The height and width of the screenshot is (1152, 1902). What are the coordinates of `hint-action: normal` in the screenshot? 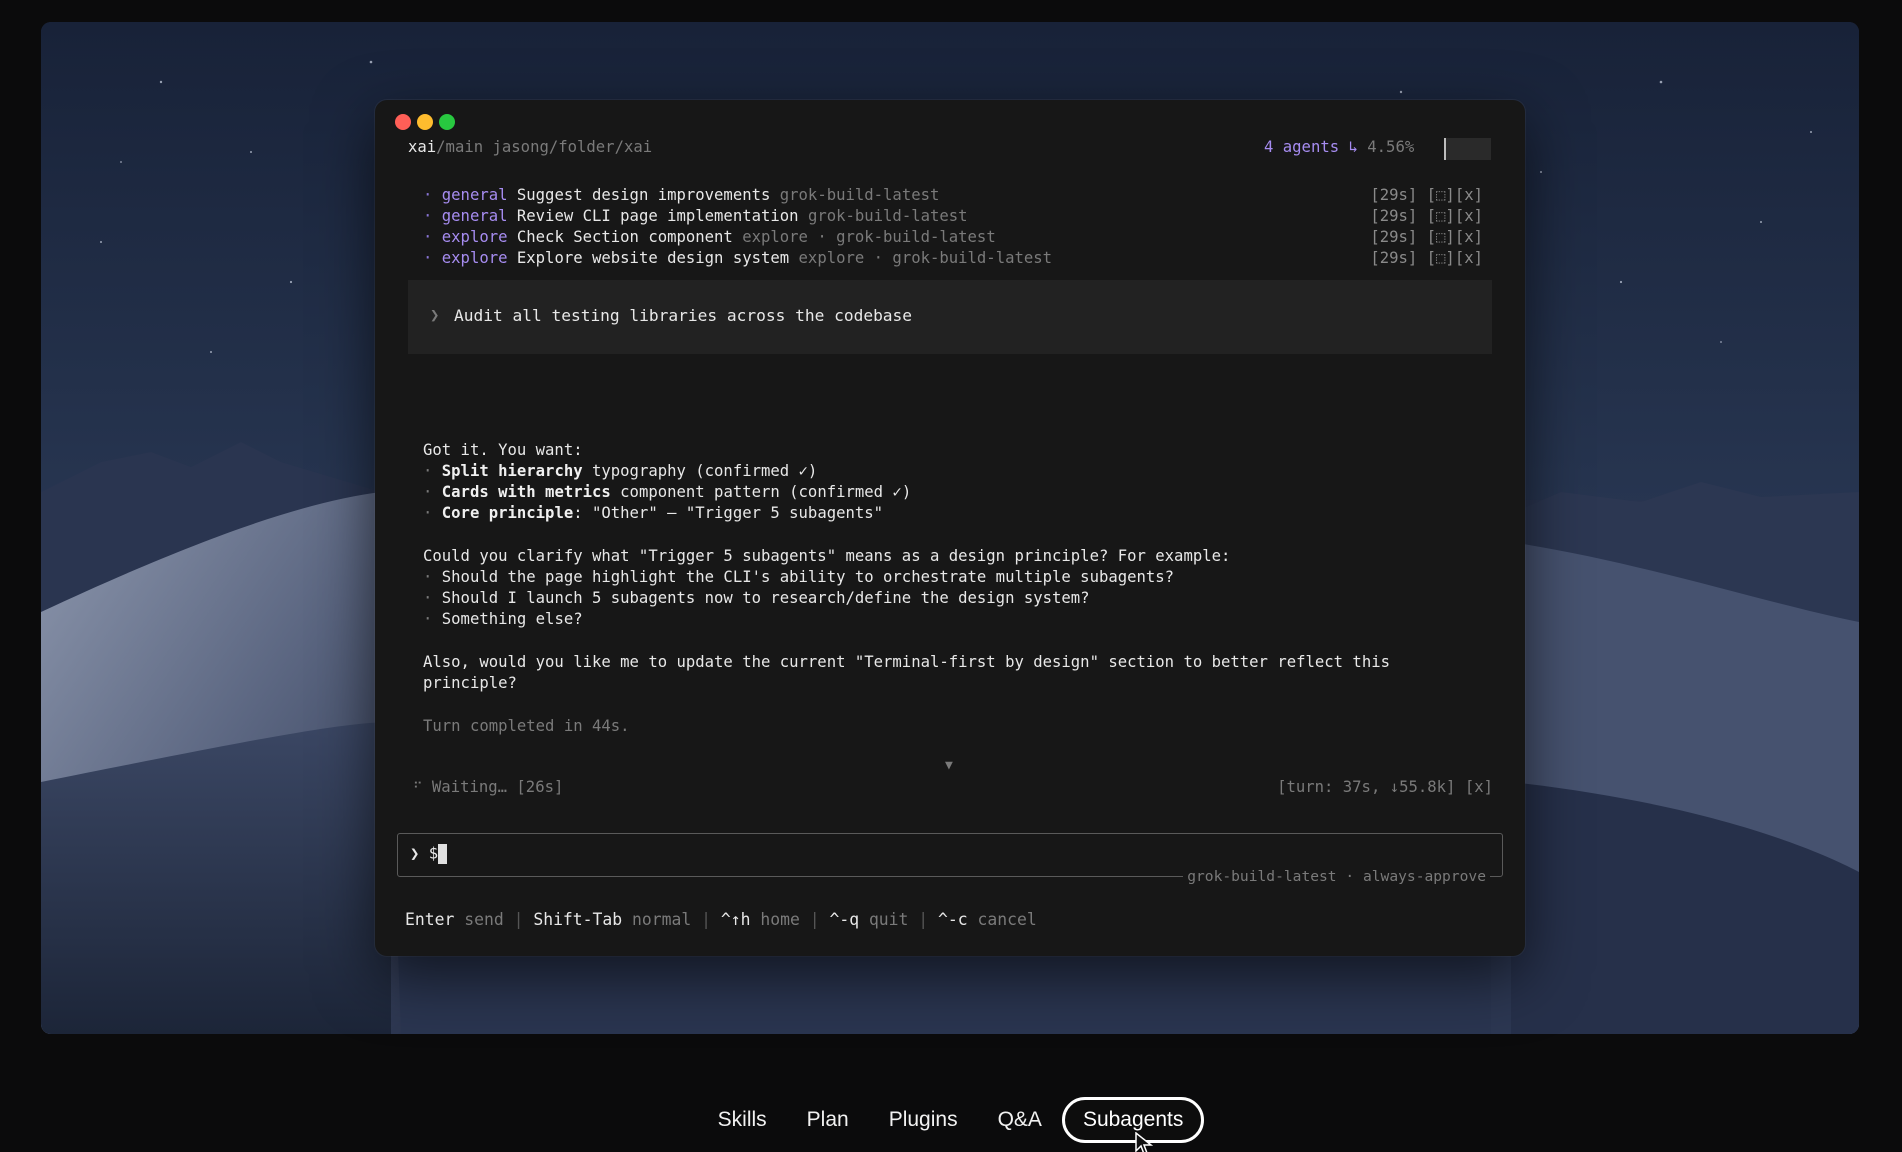 It's located at (662, 919).